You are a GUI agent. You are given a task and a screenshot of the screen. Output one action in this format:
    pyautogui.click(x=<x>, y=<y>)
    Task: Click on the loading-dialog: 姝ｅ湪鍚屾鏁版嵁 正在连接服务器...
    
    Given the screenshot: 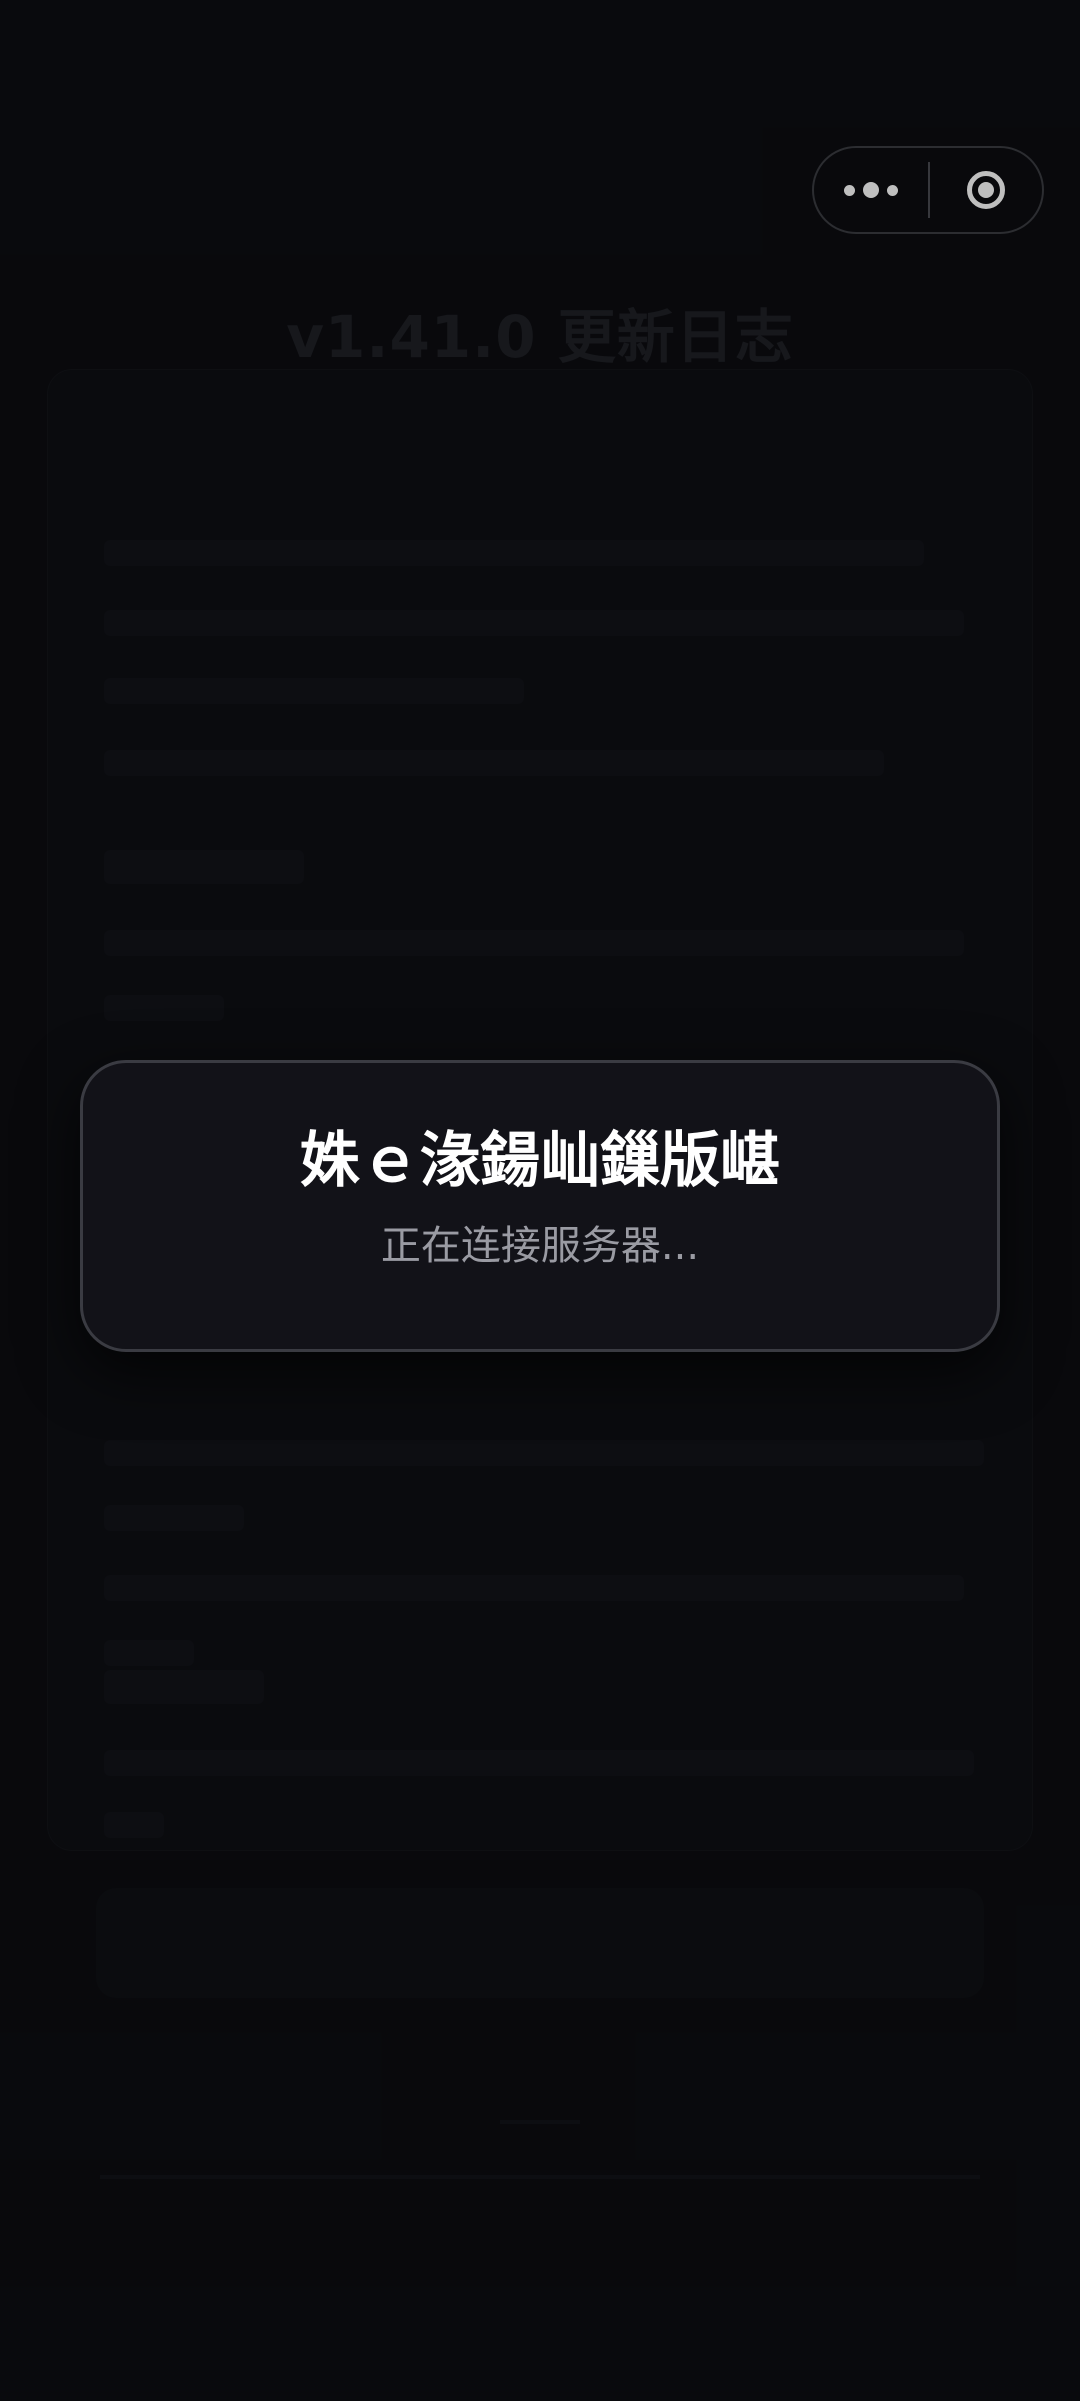 What is the action you would take?
    pyautogui.click(x=540, y=1206)
    